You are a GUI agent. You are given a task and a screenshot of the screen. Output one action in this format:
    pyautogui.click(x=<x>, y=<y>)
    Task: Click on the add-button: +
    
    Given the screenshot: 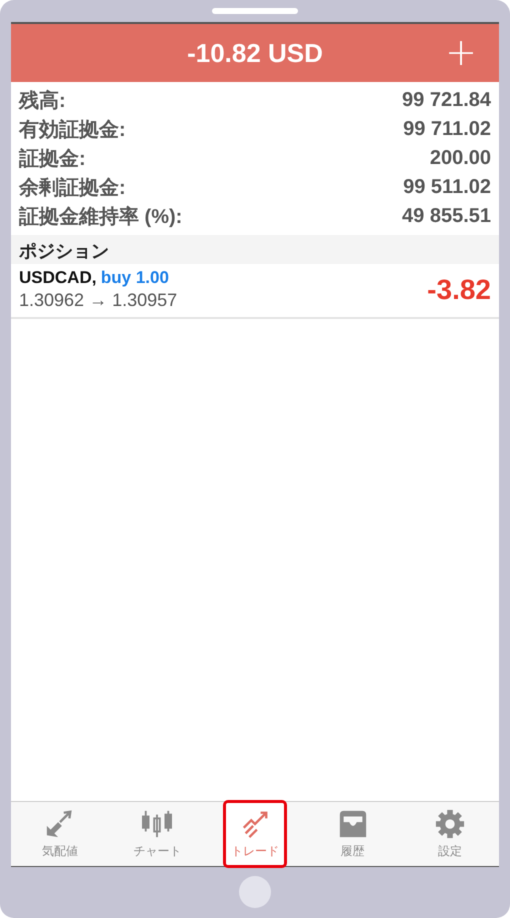 What is the action you would take?
    pyautogui.click(x=461, y=52)
    